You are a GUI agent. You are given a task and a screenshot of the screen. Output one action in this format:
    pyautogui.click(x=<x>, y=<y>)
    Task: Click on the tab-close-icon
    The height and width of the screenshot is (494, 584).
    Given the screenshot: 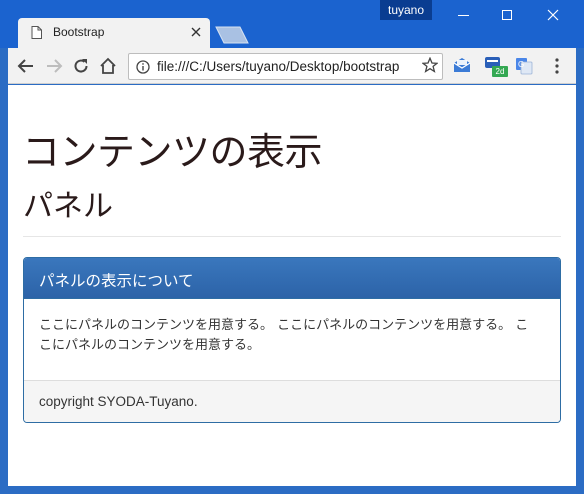 What is the action you would take?
    pyautogui.click(x=196, y=32)
    